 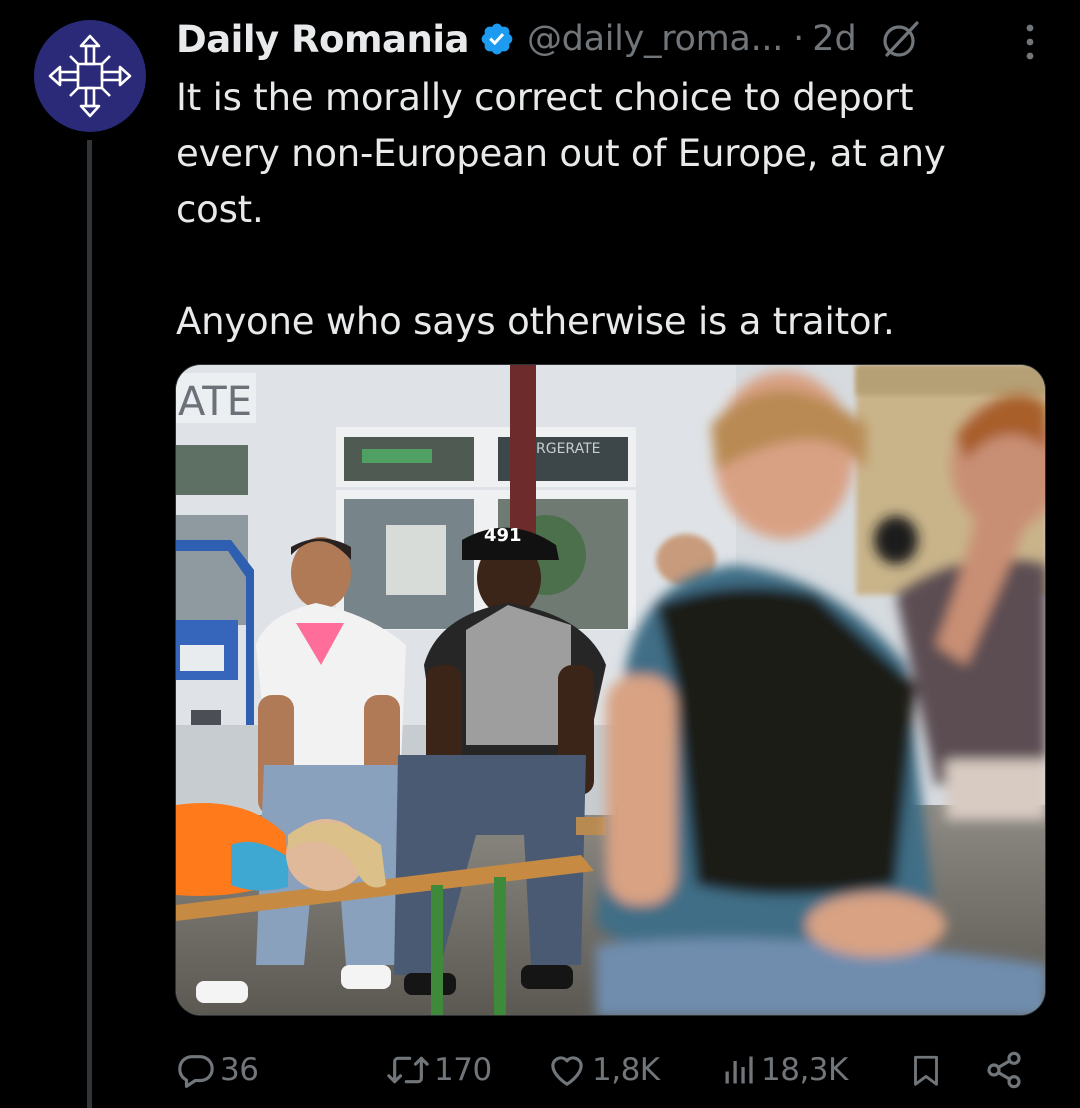 I want to click on repost-icon, so click(x=408, y=1070).